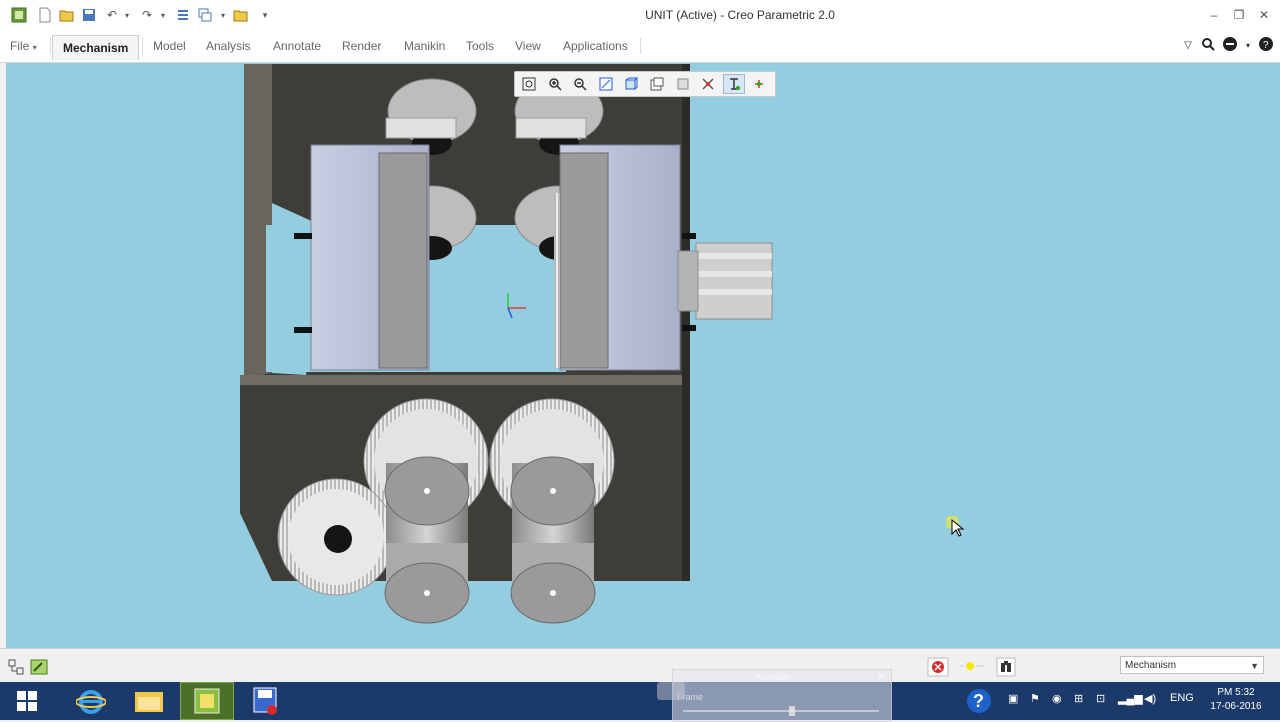 This screenshot has height=722, width=1280. I want to click on community-dropdown-icon: ▾, so click(1248, 46).